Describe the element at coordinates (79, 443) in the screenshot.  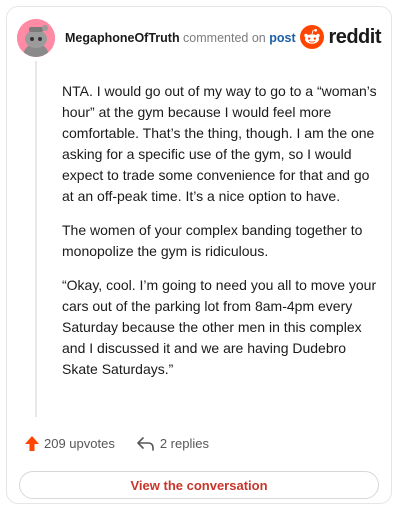
I see `upvote-count: 209 upvotes` at that location.